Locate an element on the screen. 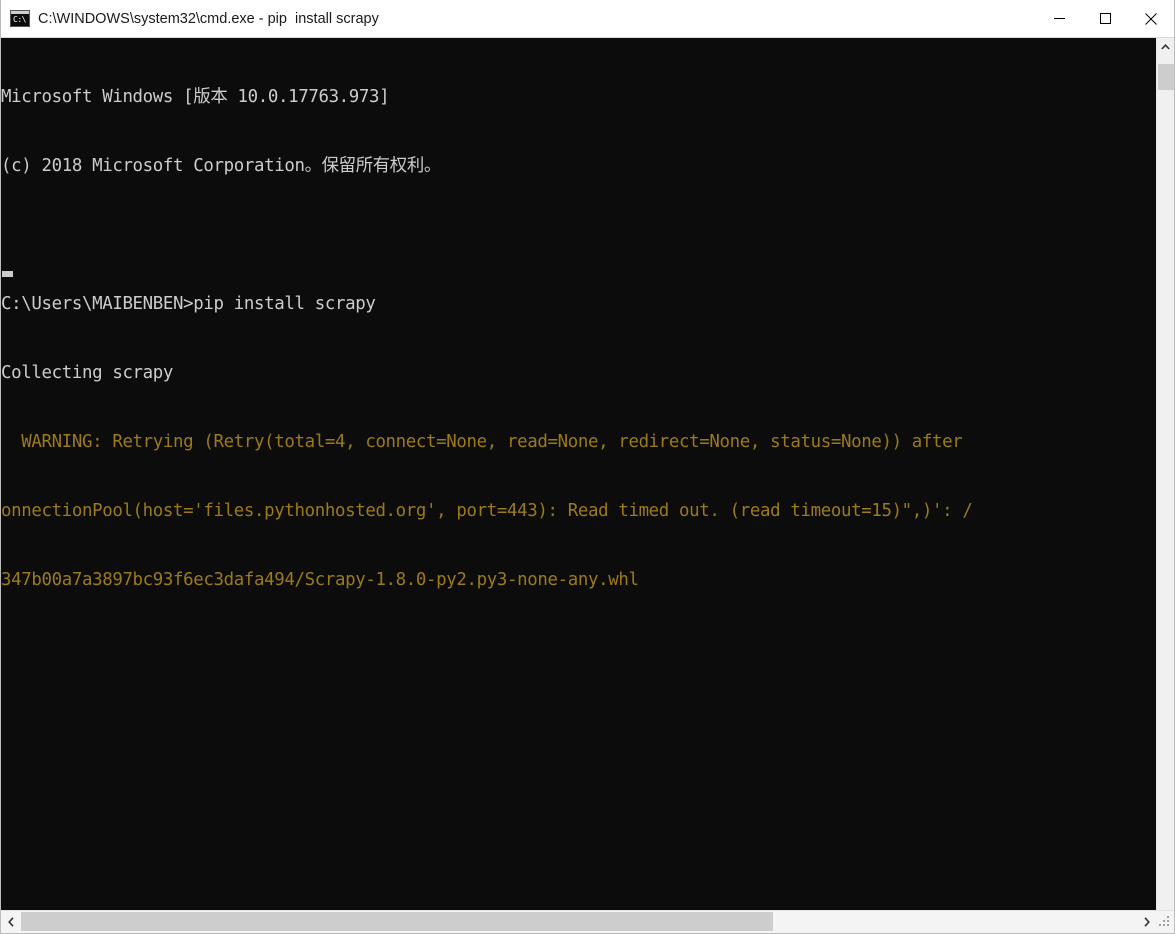  chevron-up-icon is located at coordinates (1165, 47).